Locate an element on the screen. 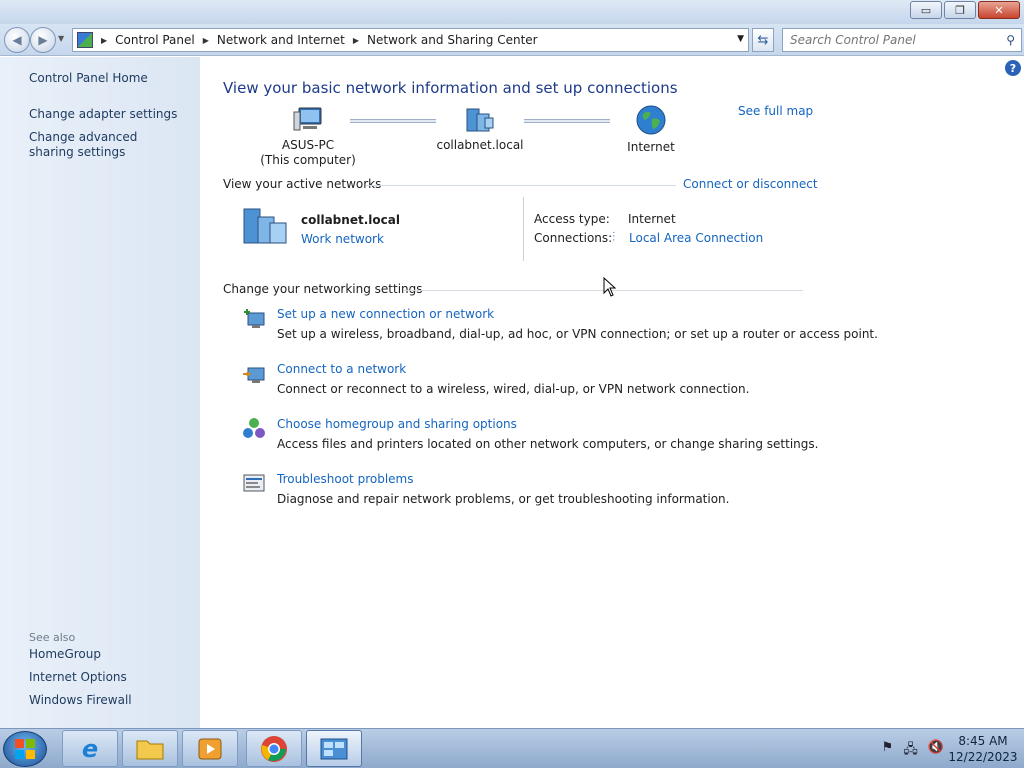 This screenshot has width=1024, height=768. taskbar-control-panel is located at coordinates (334, 748).